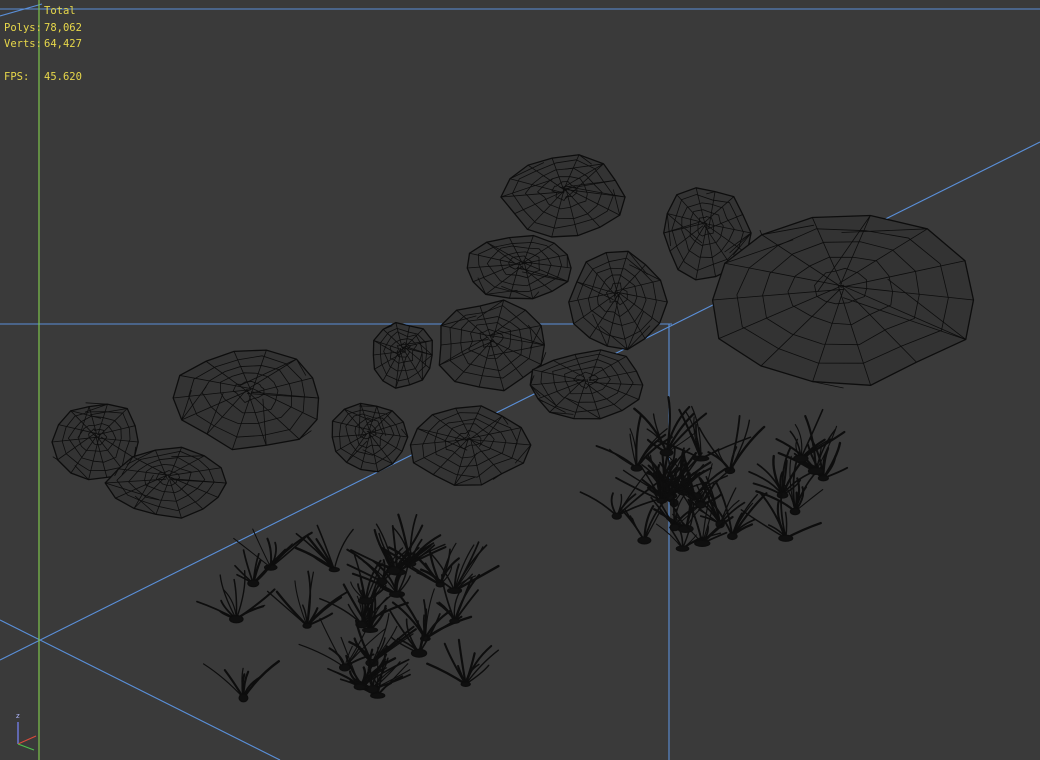  I want to click on fps-label: FPS:, so click(17, 76).